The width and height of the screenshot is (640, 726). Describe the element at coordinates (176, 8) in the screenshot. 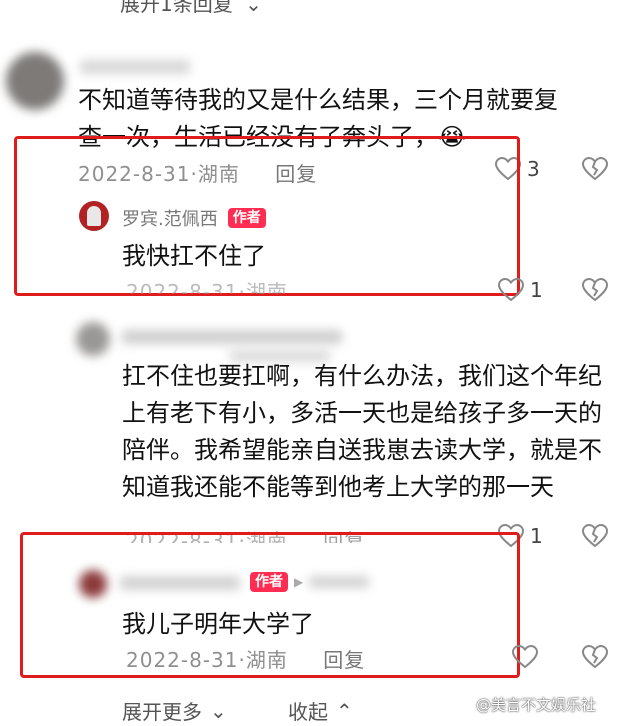

I see `expand-replies-label: 展开1条回复` at that location.